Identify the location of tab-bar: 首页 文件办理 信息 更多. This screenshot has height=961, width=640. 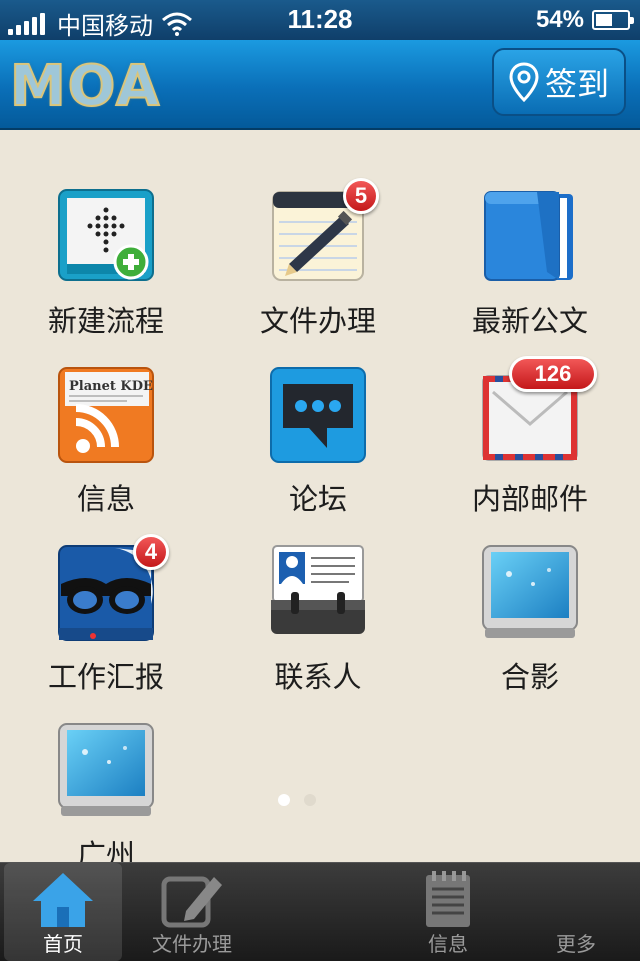
(320, 911).